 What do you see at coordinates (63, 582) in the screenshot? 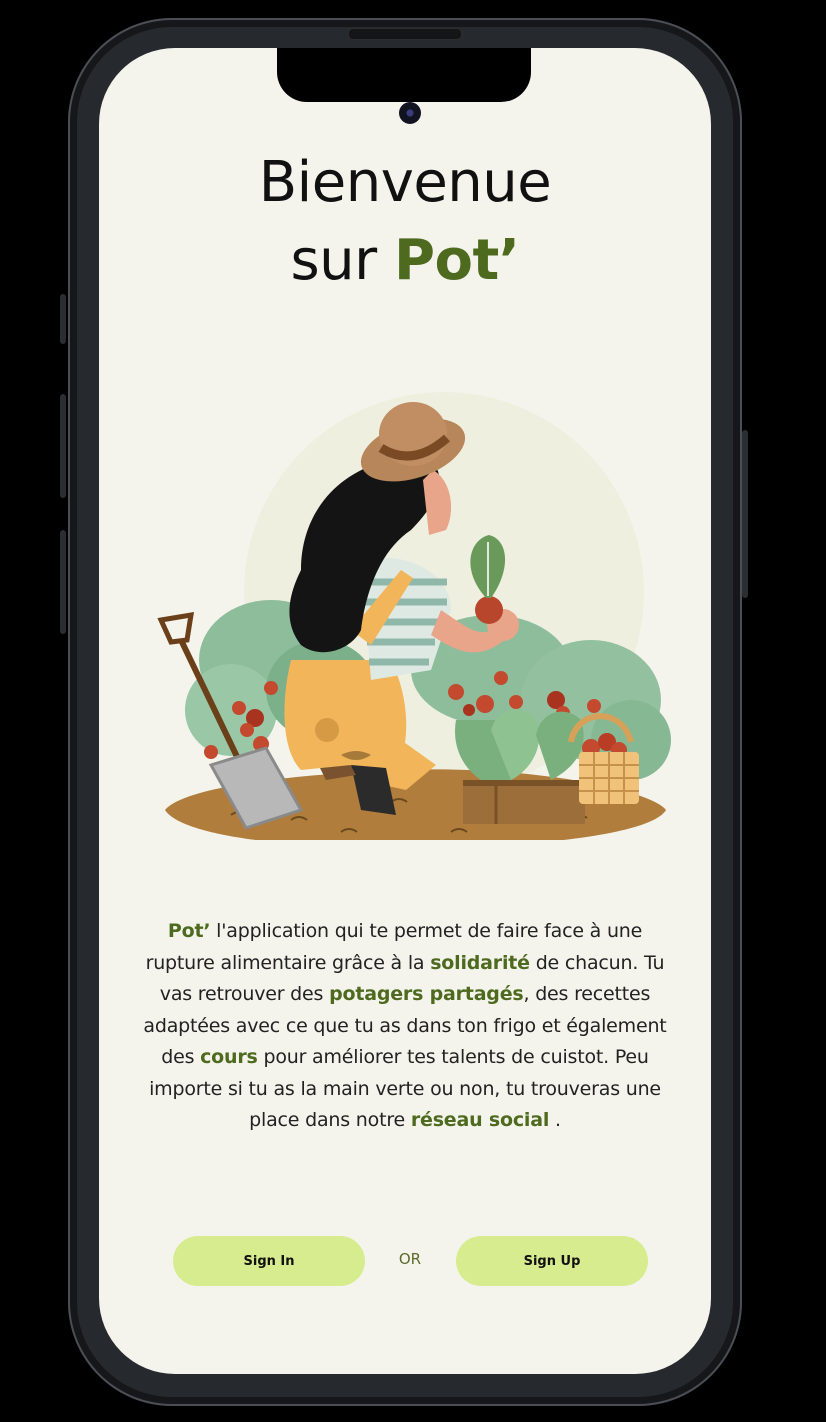
I see `volume-down-button` at bounding box center [63, 582].